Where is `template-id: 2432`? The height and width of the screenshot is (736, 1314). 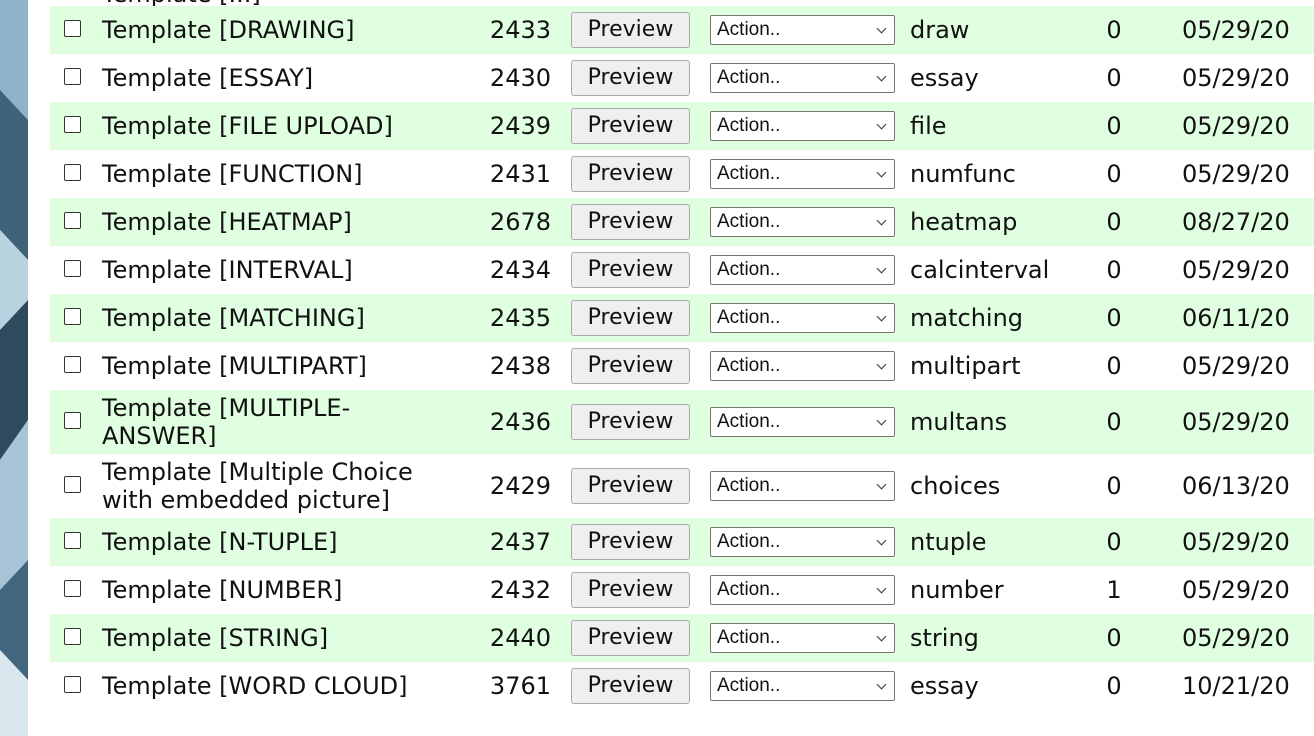
template-id: 2432 is located at coordinates (520, 590).